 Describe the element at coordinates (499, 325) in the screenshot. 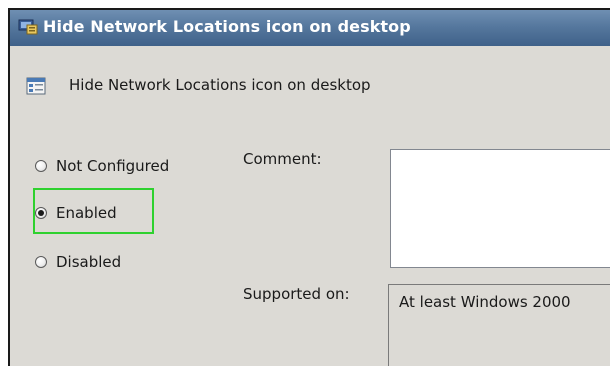

I see `supported-on-field: At least Windows 2000` at that location.